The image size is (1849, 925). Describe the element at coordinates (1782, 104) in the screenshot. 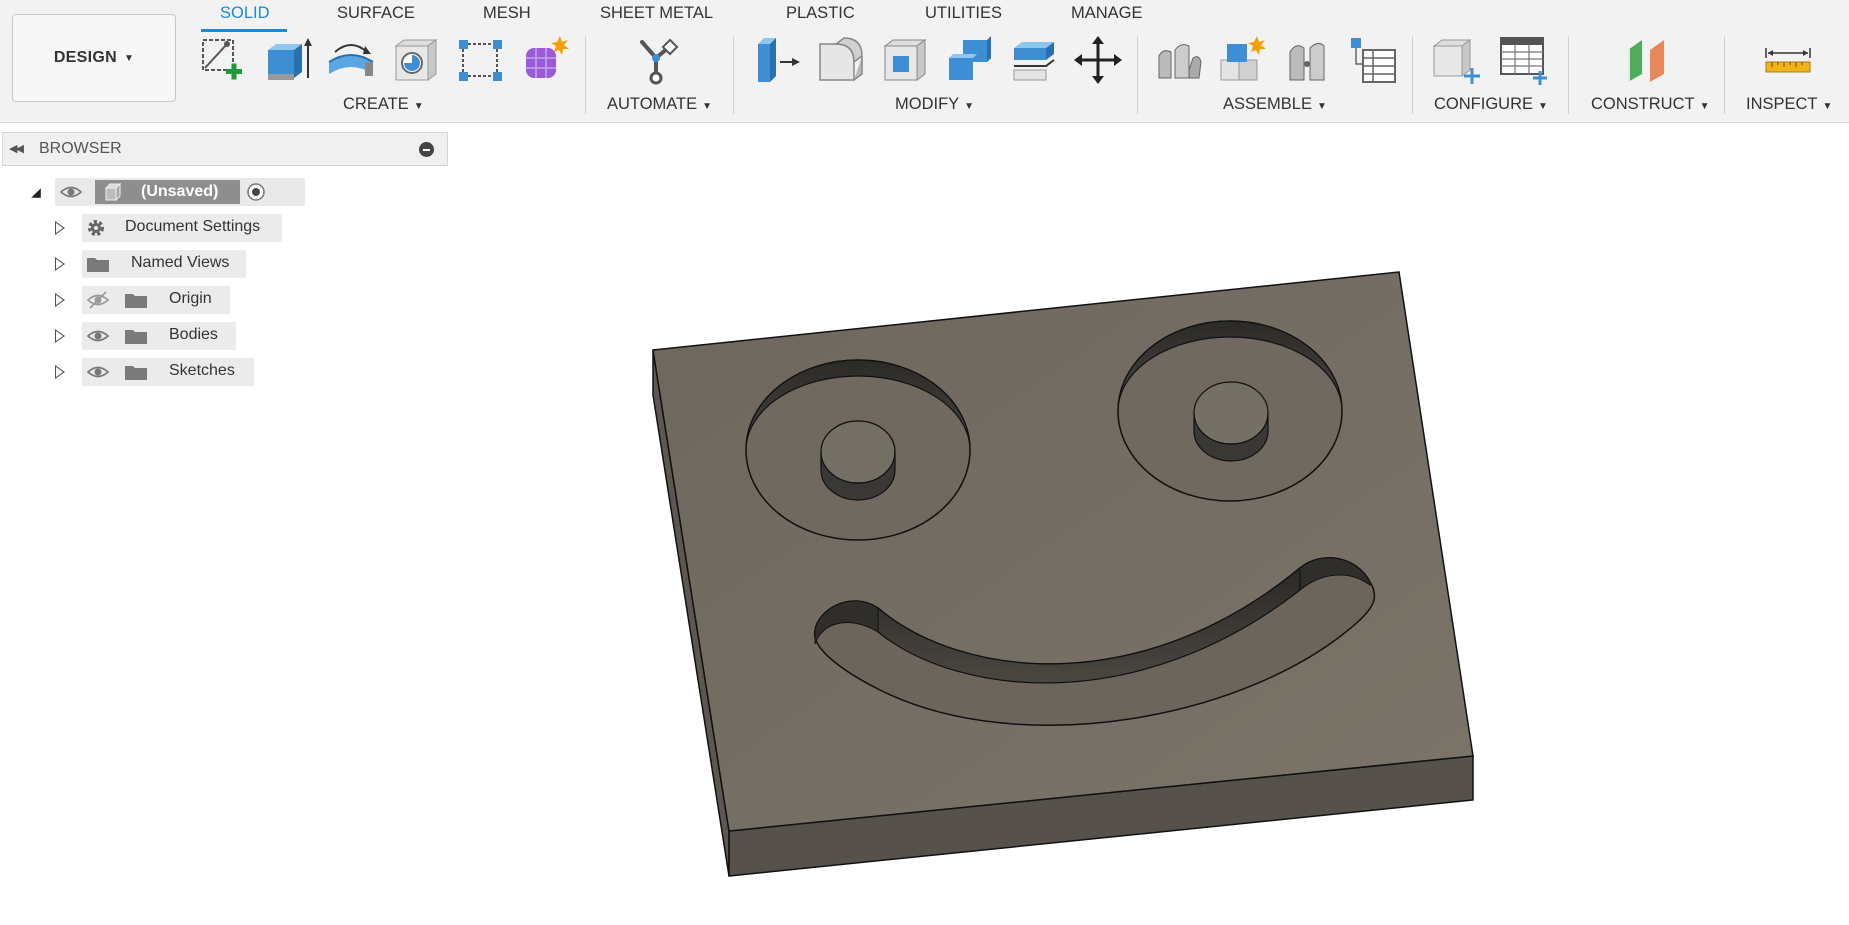

I see `inspect-menu-label: INSPECT` at that location.